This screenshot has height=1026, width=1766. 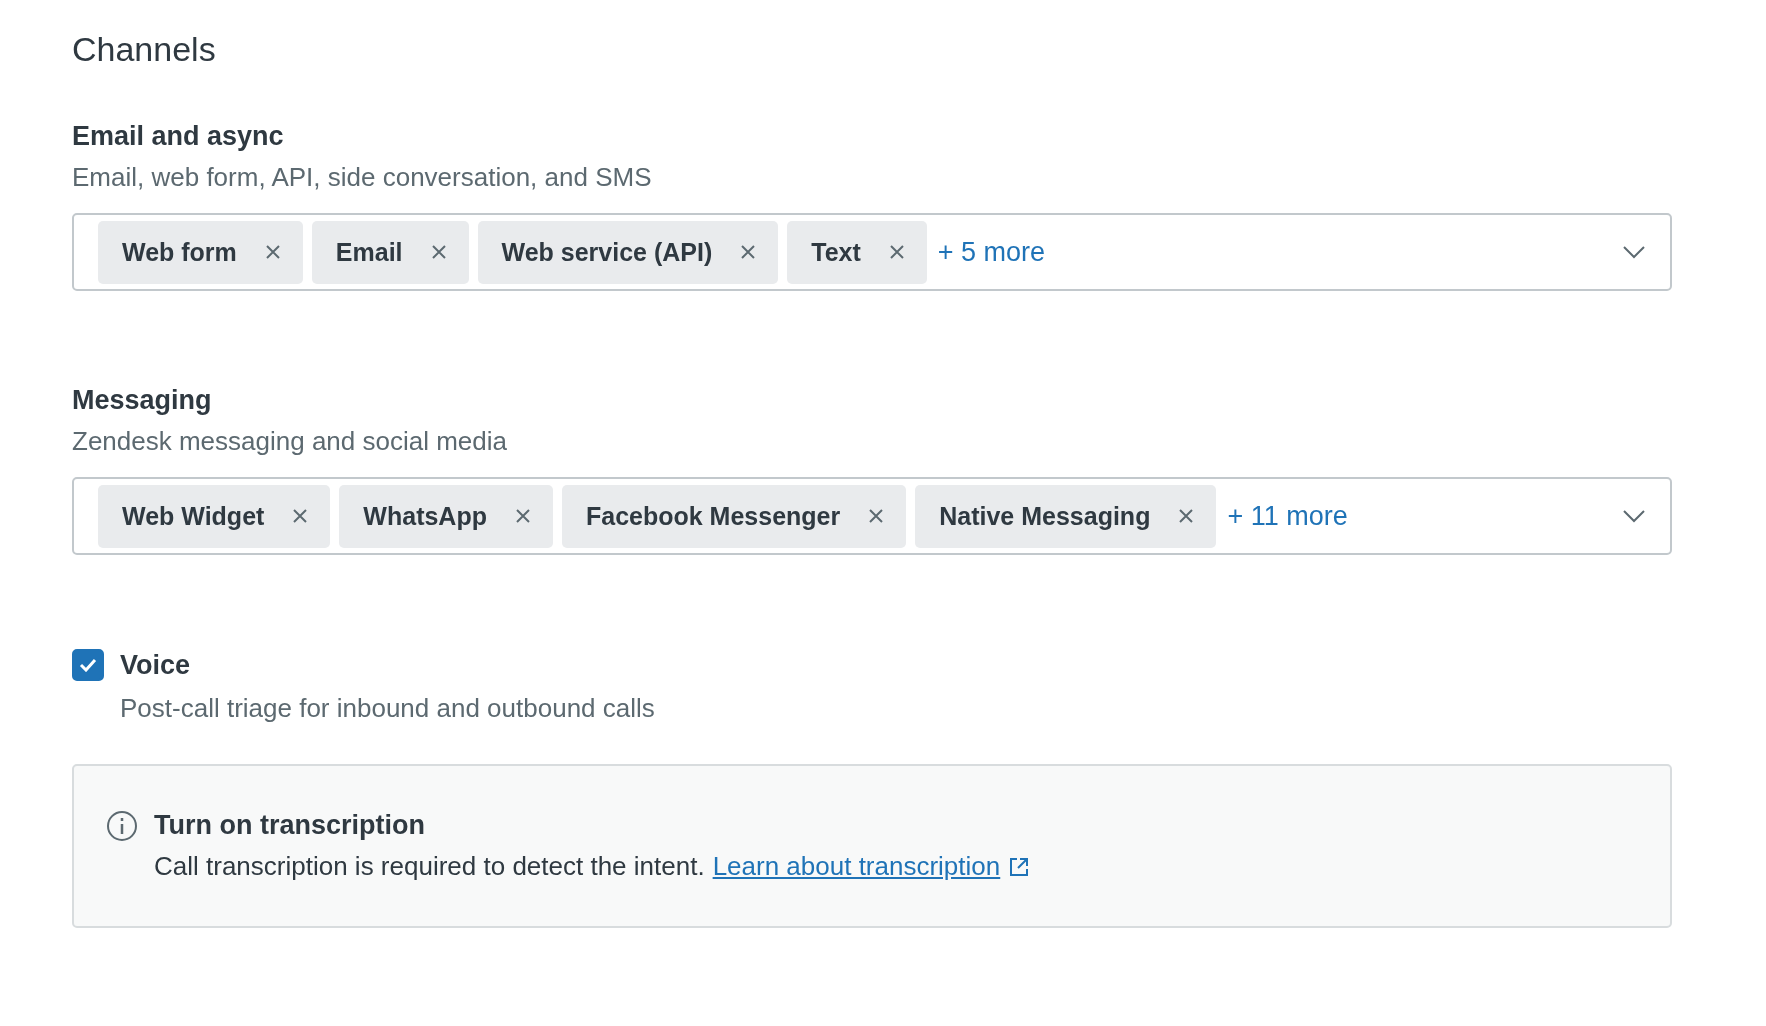 I want to click on info-icon, so click(x=122, y=826).